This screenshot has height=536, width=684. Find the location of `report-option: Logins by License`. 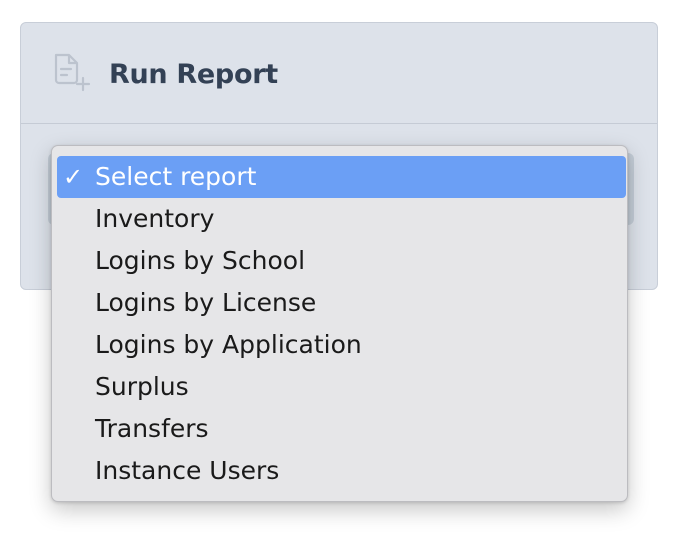

report-option: Logins by License is located at coordinates (341, 303).